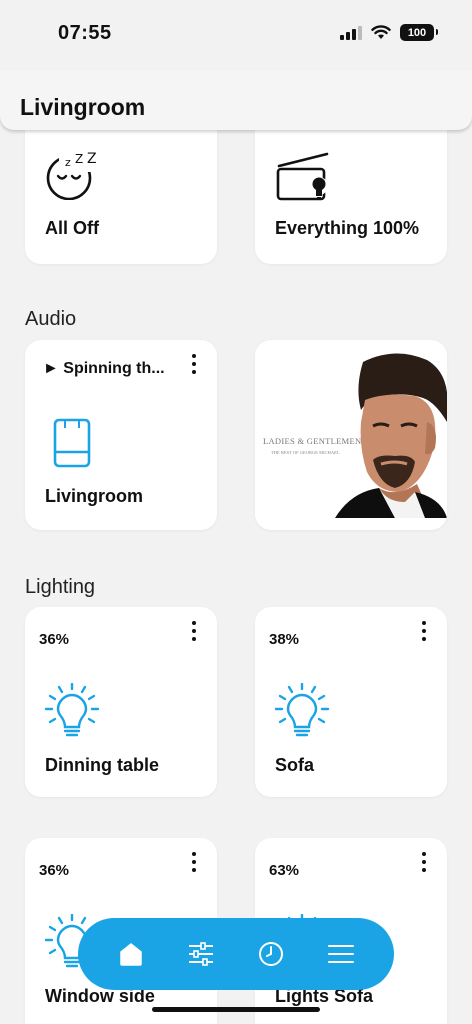 This screenshot has width=472, height=1024. I want to click on sleep-icon: z Z Z, so click(73, 175).